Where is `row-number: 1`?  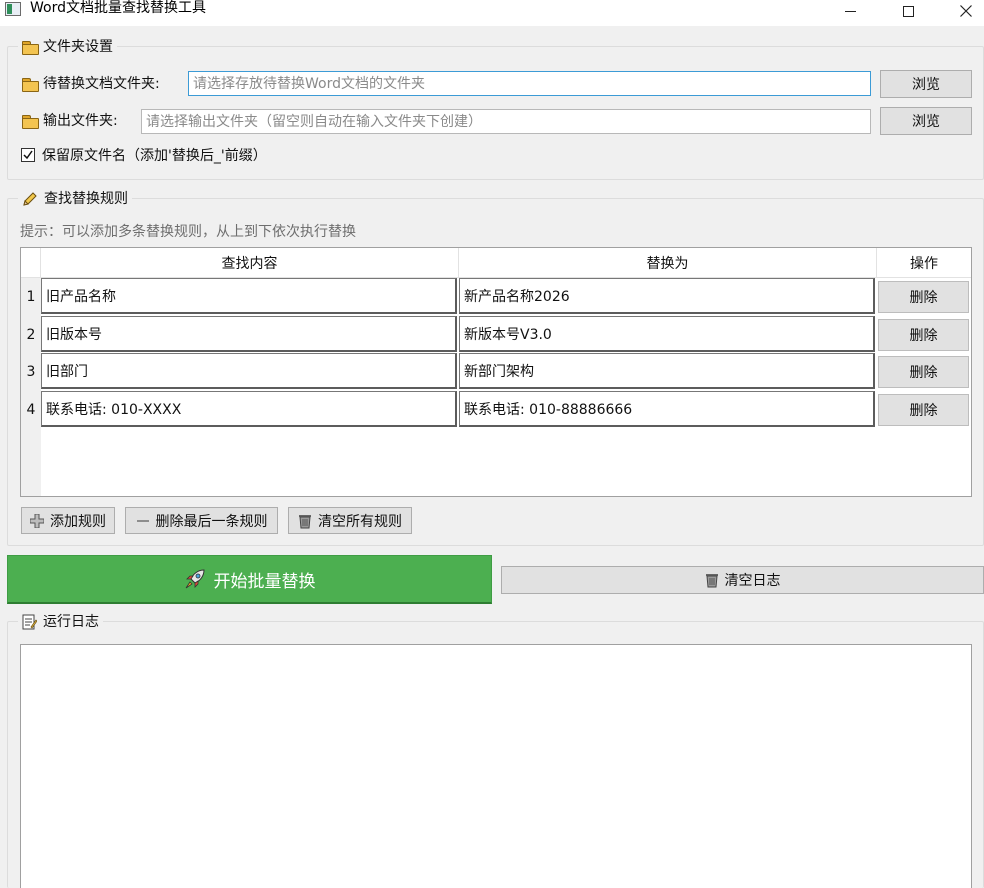 row-number: 1 is located at coordinates (31, 296).